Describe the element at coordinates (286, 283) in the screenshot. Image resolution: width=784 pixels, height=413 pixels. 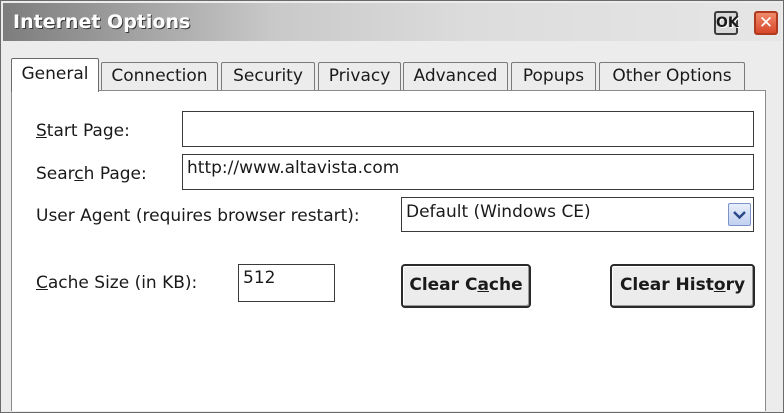
I see `cache-size-input: 512` at that location.